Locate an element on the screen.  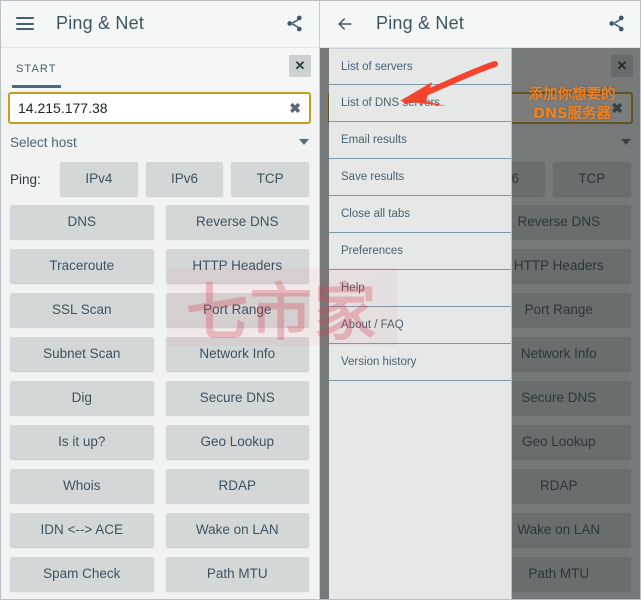
tool-button-dns: DNS is located at coordinates (82, 222).